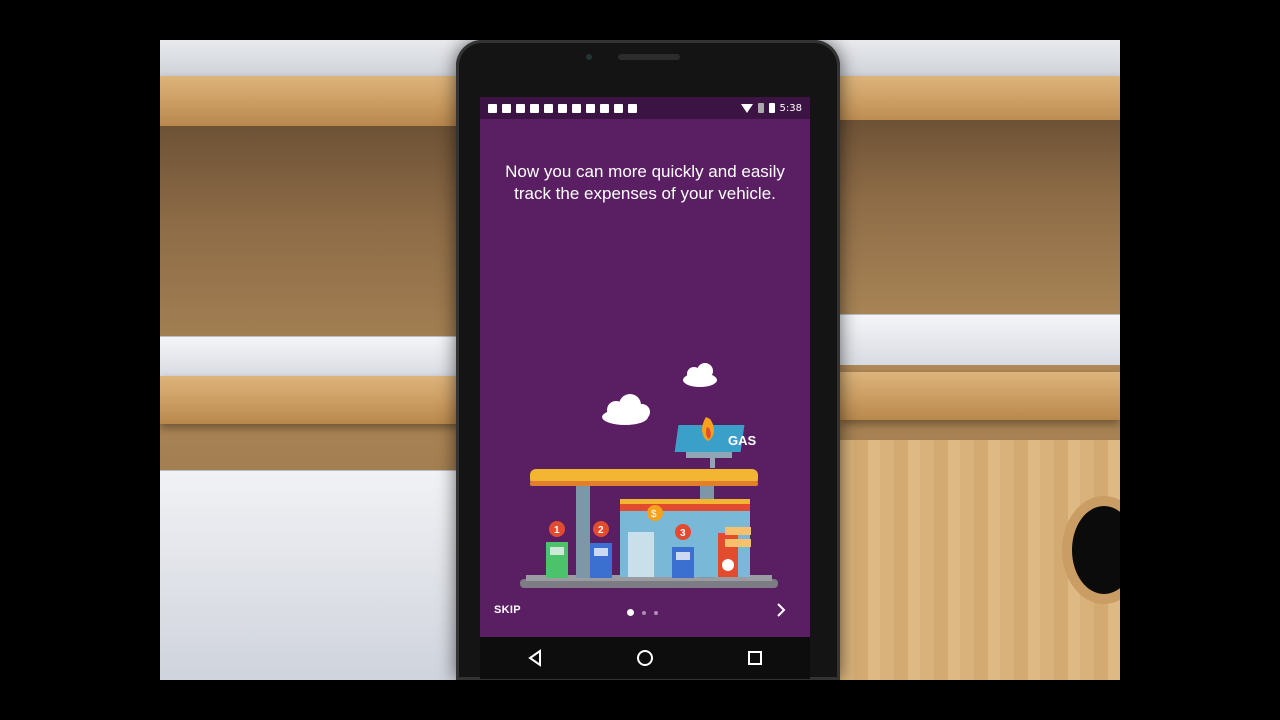 Image resolution: width=1280 pixels, height=720 pixels. I want to click on notification-icons, so click(562, 108).